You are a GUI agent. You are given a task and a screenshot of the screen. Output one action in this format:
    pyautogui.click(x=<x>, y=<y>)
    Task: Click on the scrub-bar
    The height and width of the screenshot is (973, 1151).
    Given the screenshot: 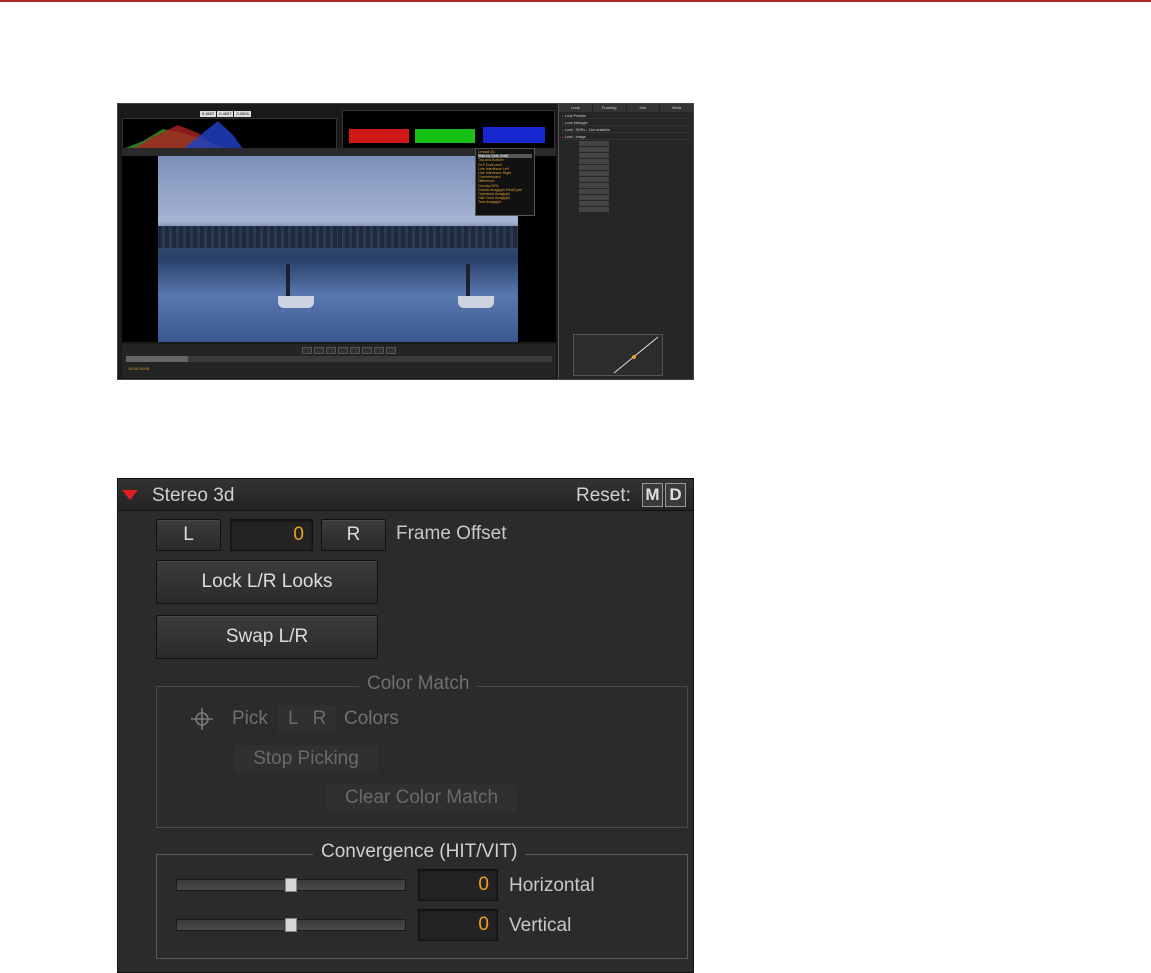 What is the action you would take?
    pyautogui.click(x=339, y=359)
    